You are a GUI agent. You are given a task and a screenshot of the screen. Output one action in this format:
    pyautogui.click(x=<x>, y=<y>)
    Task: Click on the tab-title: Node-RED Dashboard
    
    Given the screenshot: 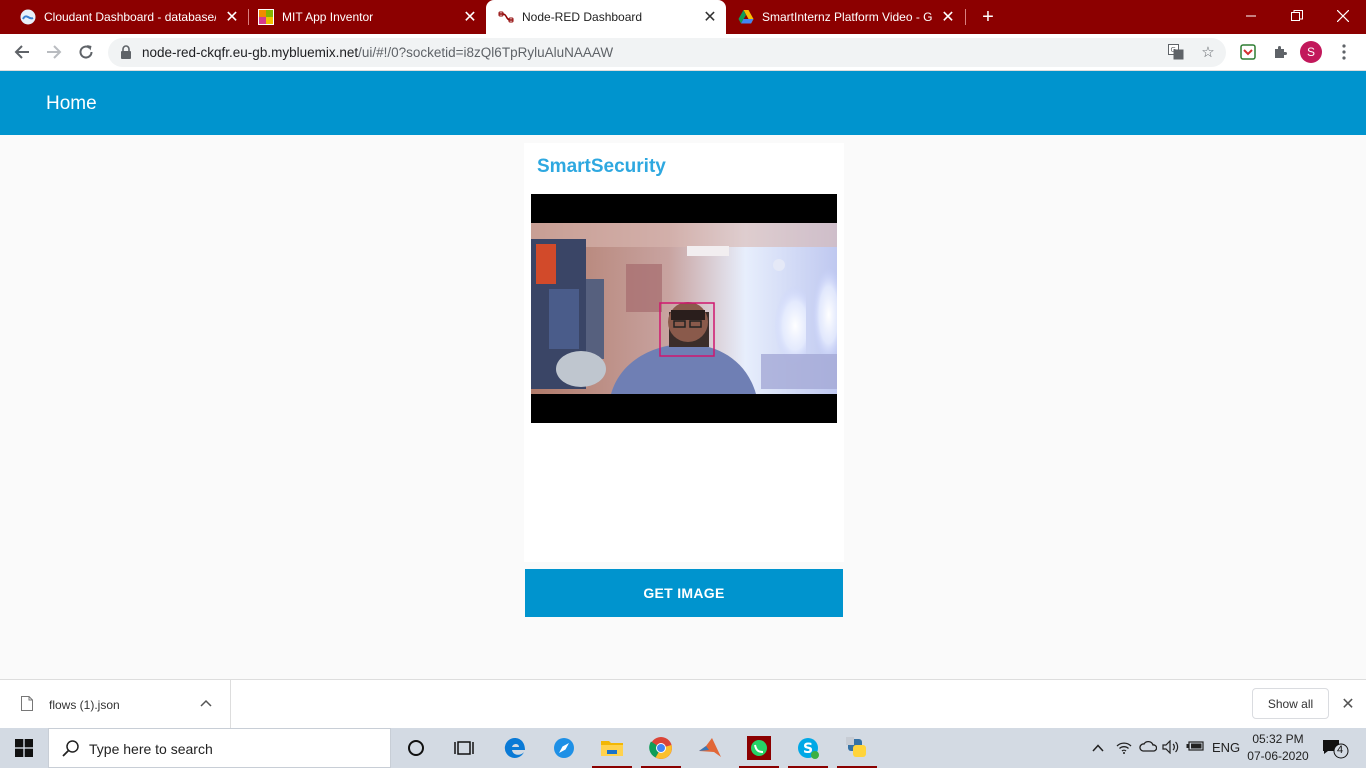 What is the action you would take?
    pyautogui.click(x=582, y=17)
    